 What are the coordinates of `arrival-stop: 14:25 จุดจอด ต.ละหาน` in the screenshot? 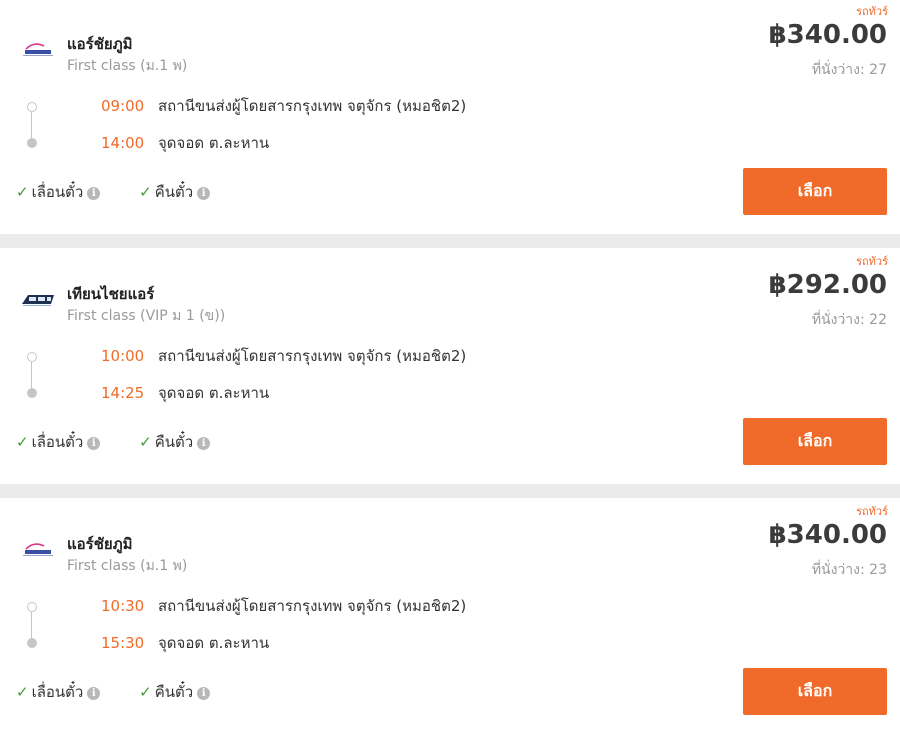 It's located at (185, 393).